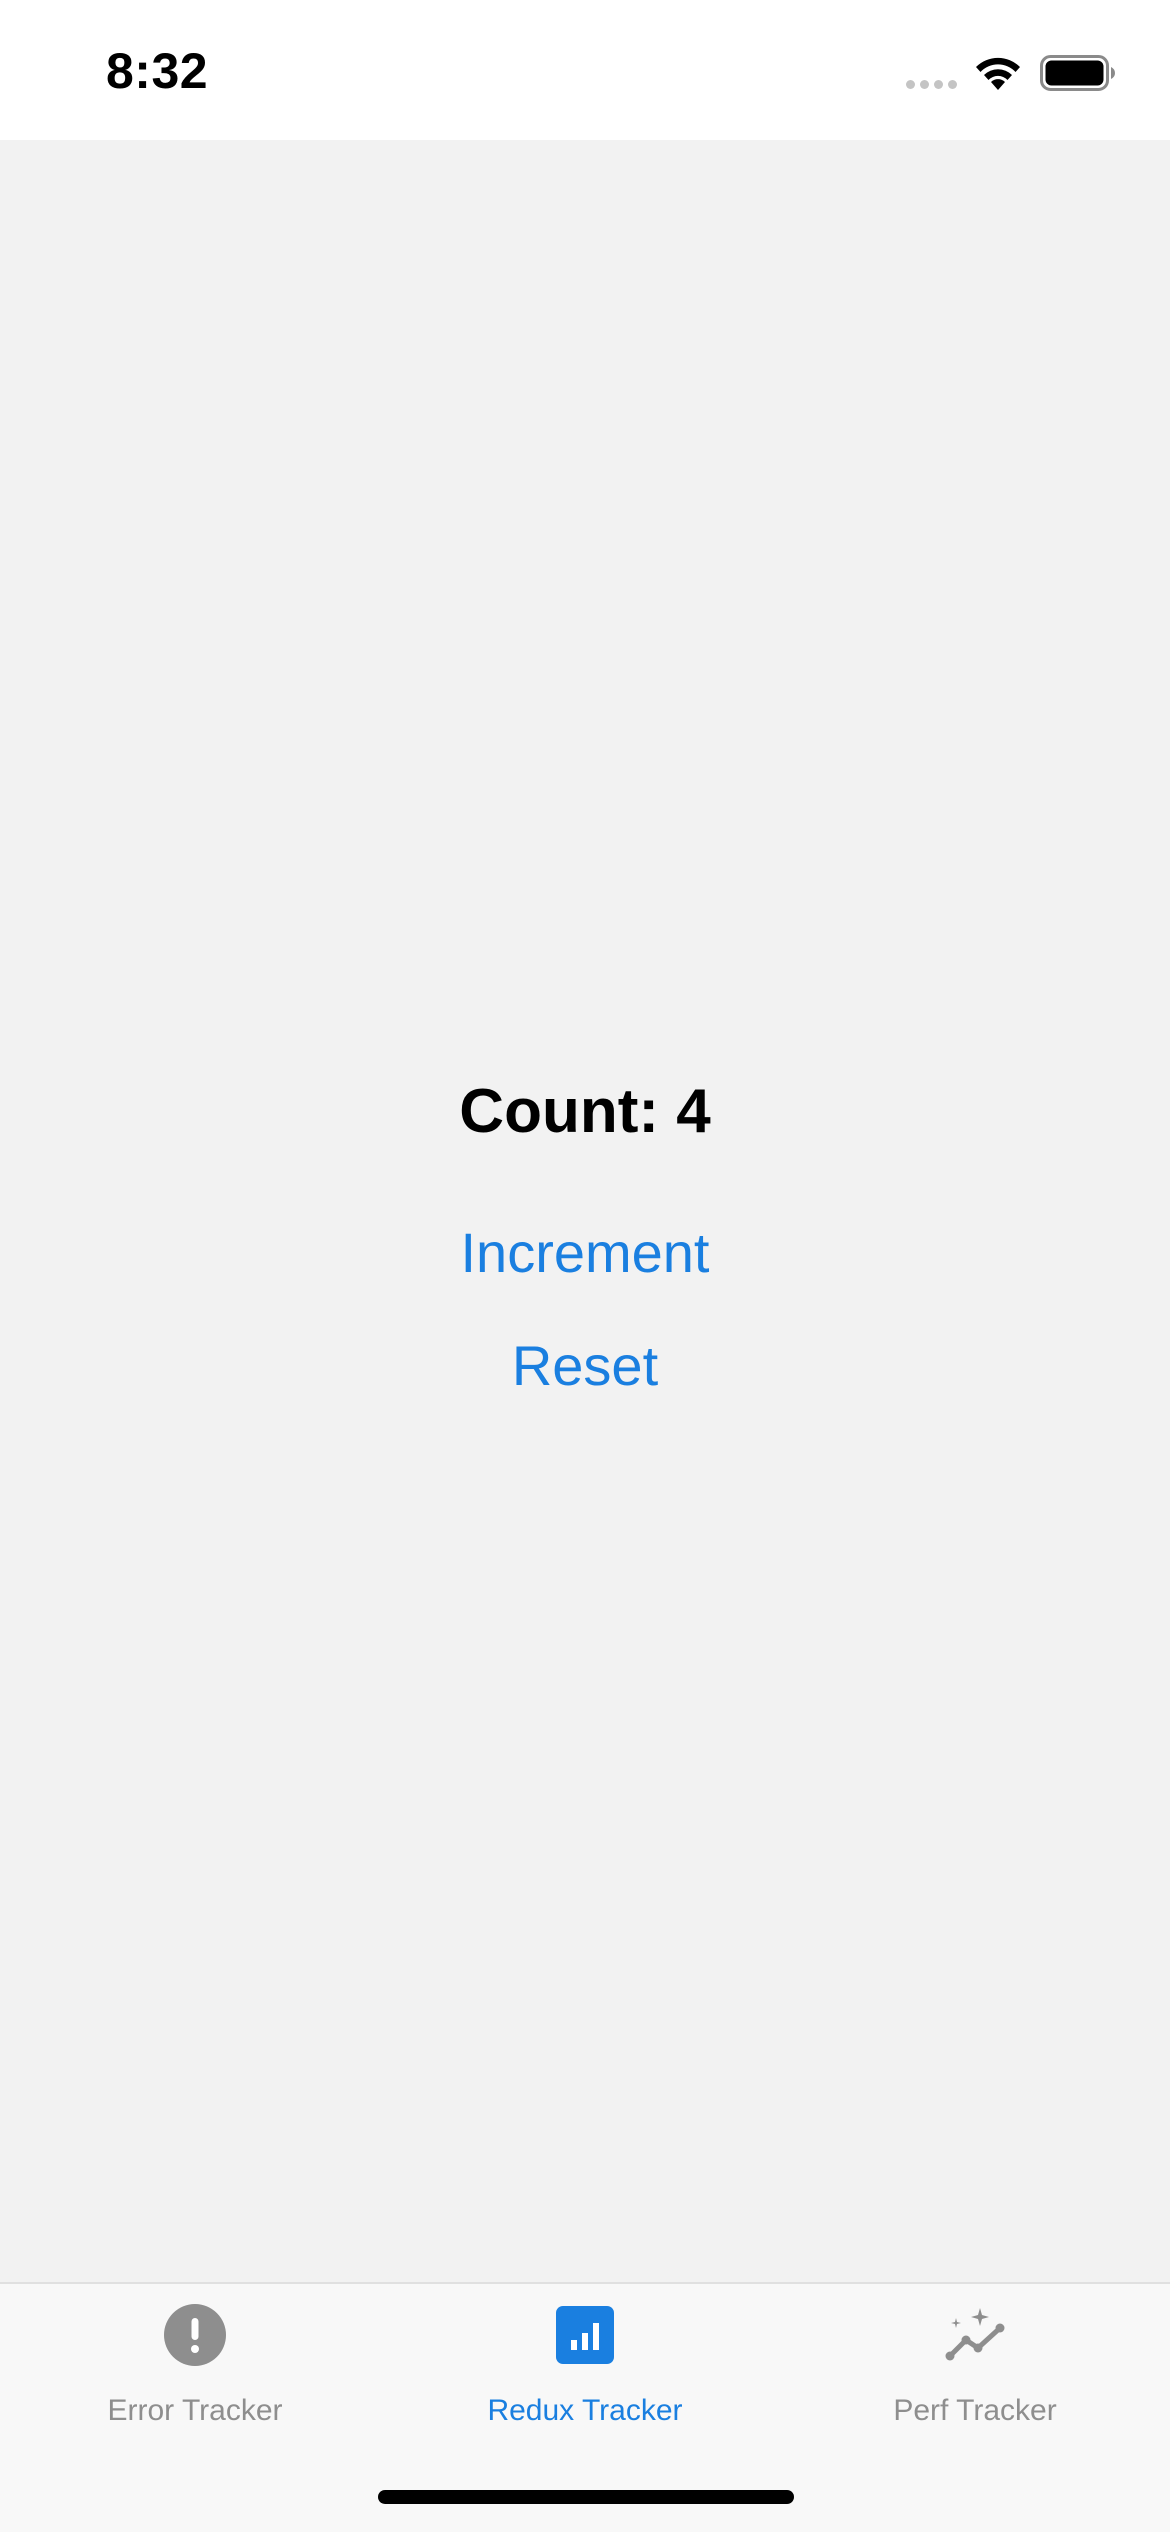 Image resolution: width=1170 pixels, height=2532 pixels. What do you see at coordinates (585, 1111) in the screenshot?
I see `count-label: Count: 4` at bounding box center [585, 1111].